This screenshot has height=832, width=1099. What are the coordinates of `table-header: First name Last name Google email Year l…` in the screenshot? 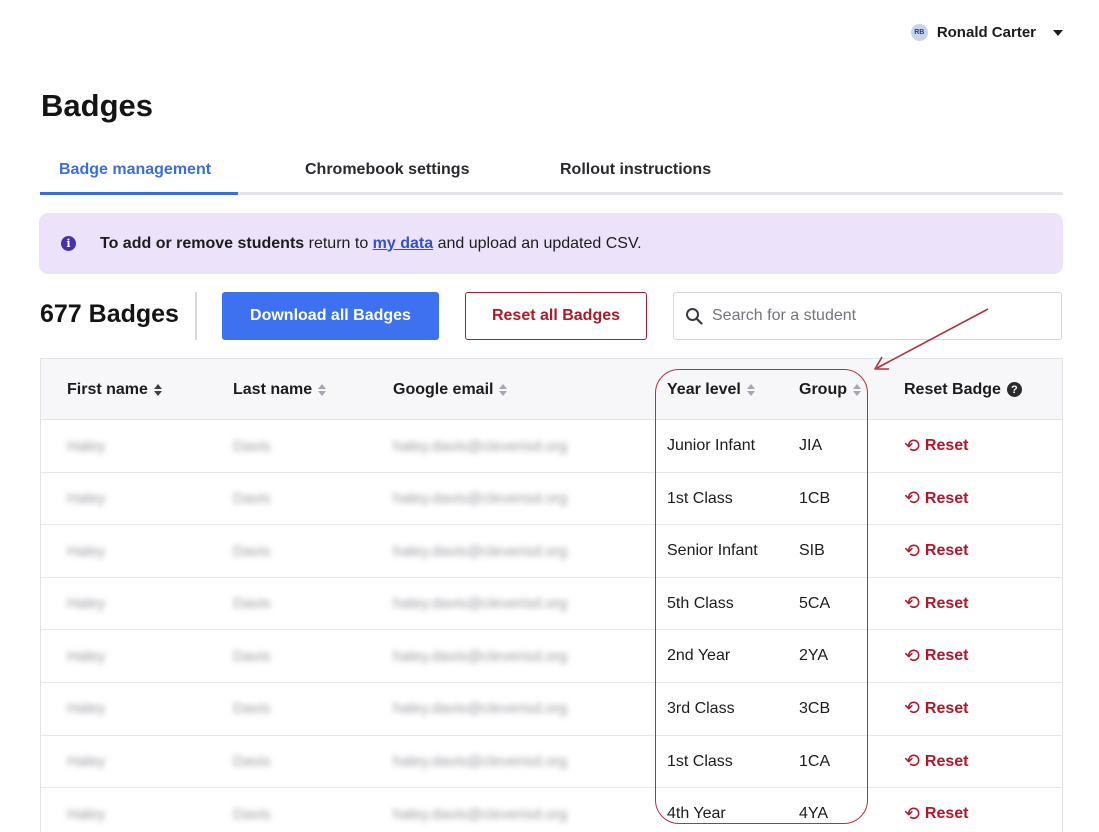 It's located at (551, 389).